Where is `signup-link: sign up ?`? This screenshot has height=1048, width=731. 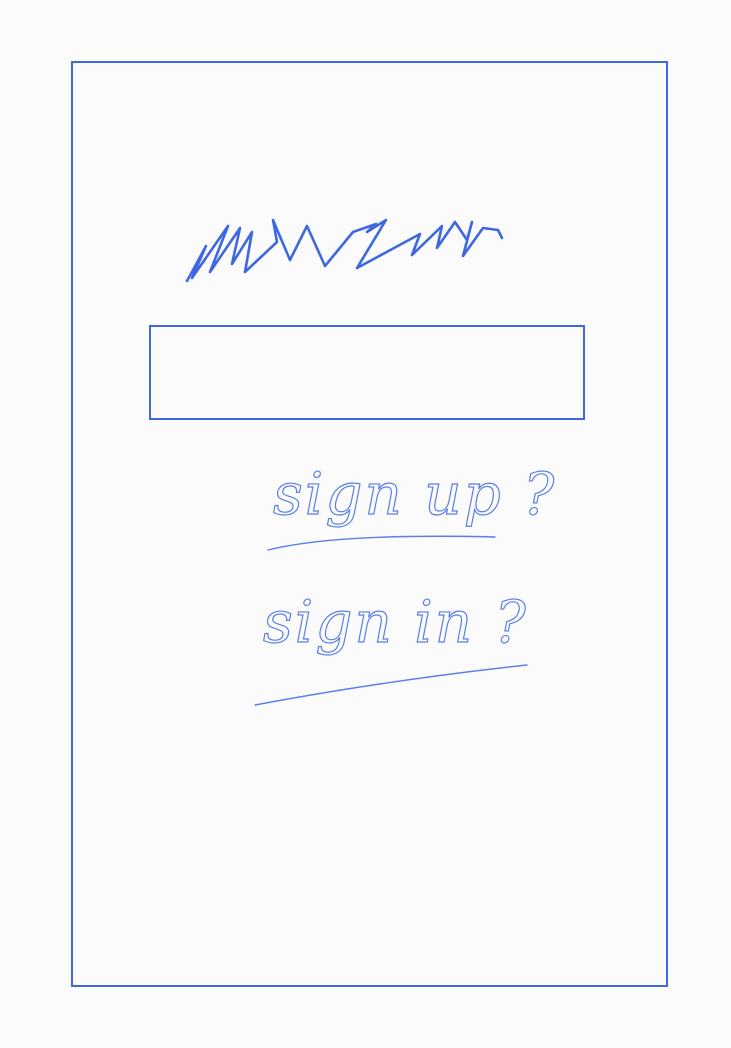 signup-link: sign up ? is located at coordinates (405, 507).